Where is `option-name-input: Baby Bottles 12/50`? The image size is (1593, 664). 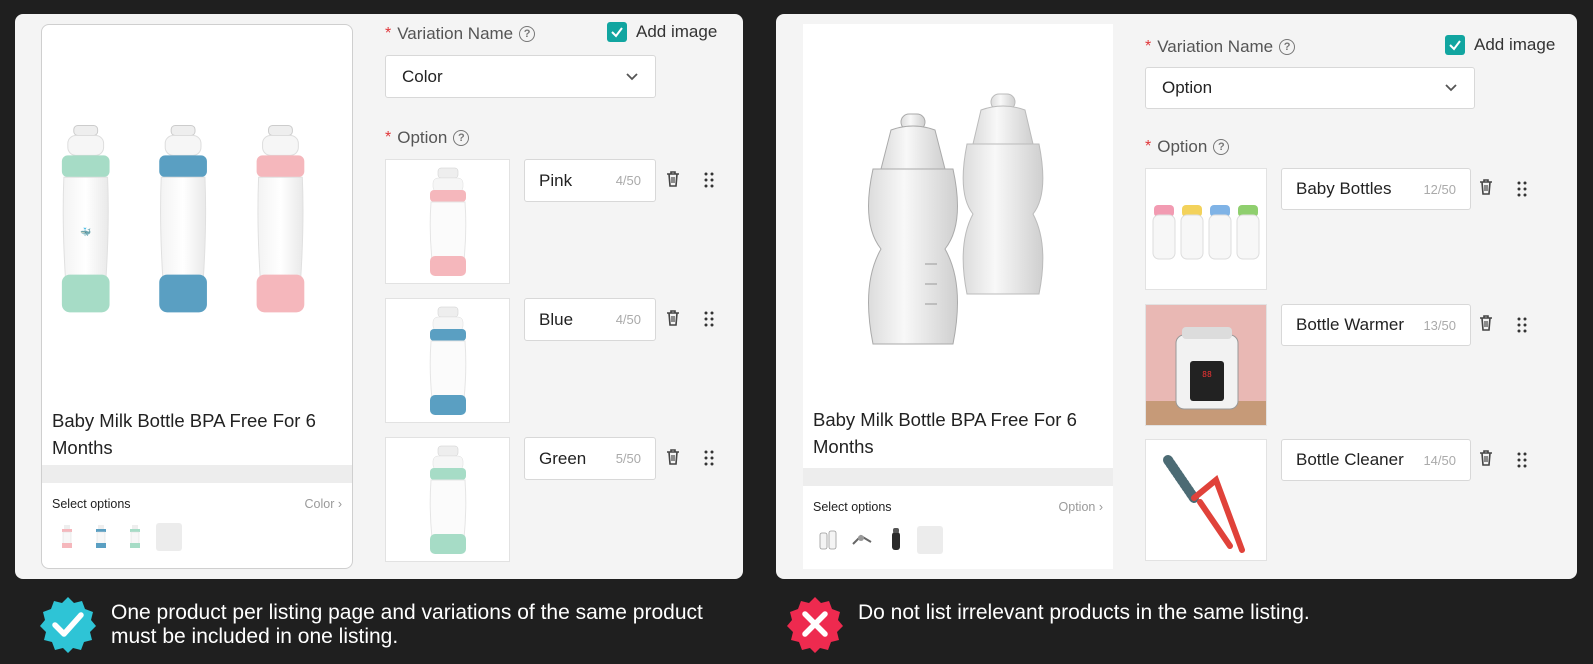
option-name-input: Baby Bottles 12/50 is located at coordinates (1376, 189).